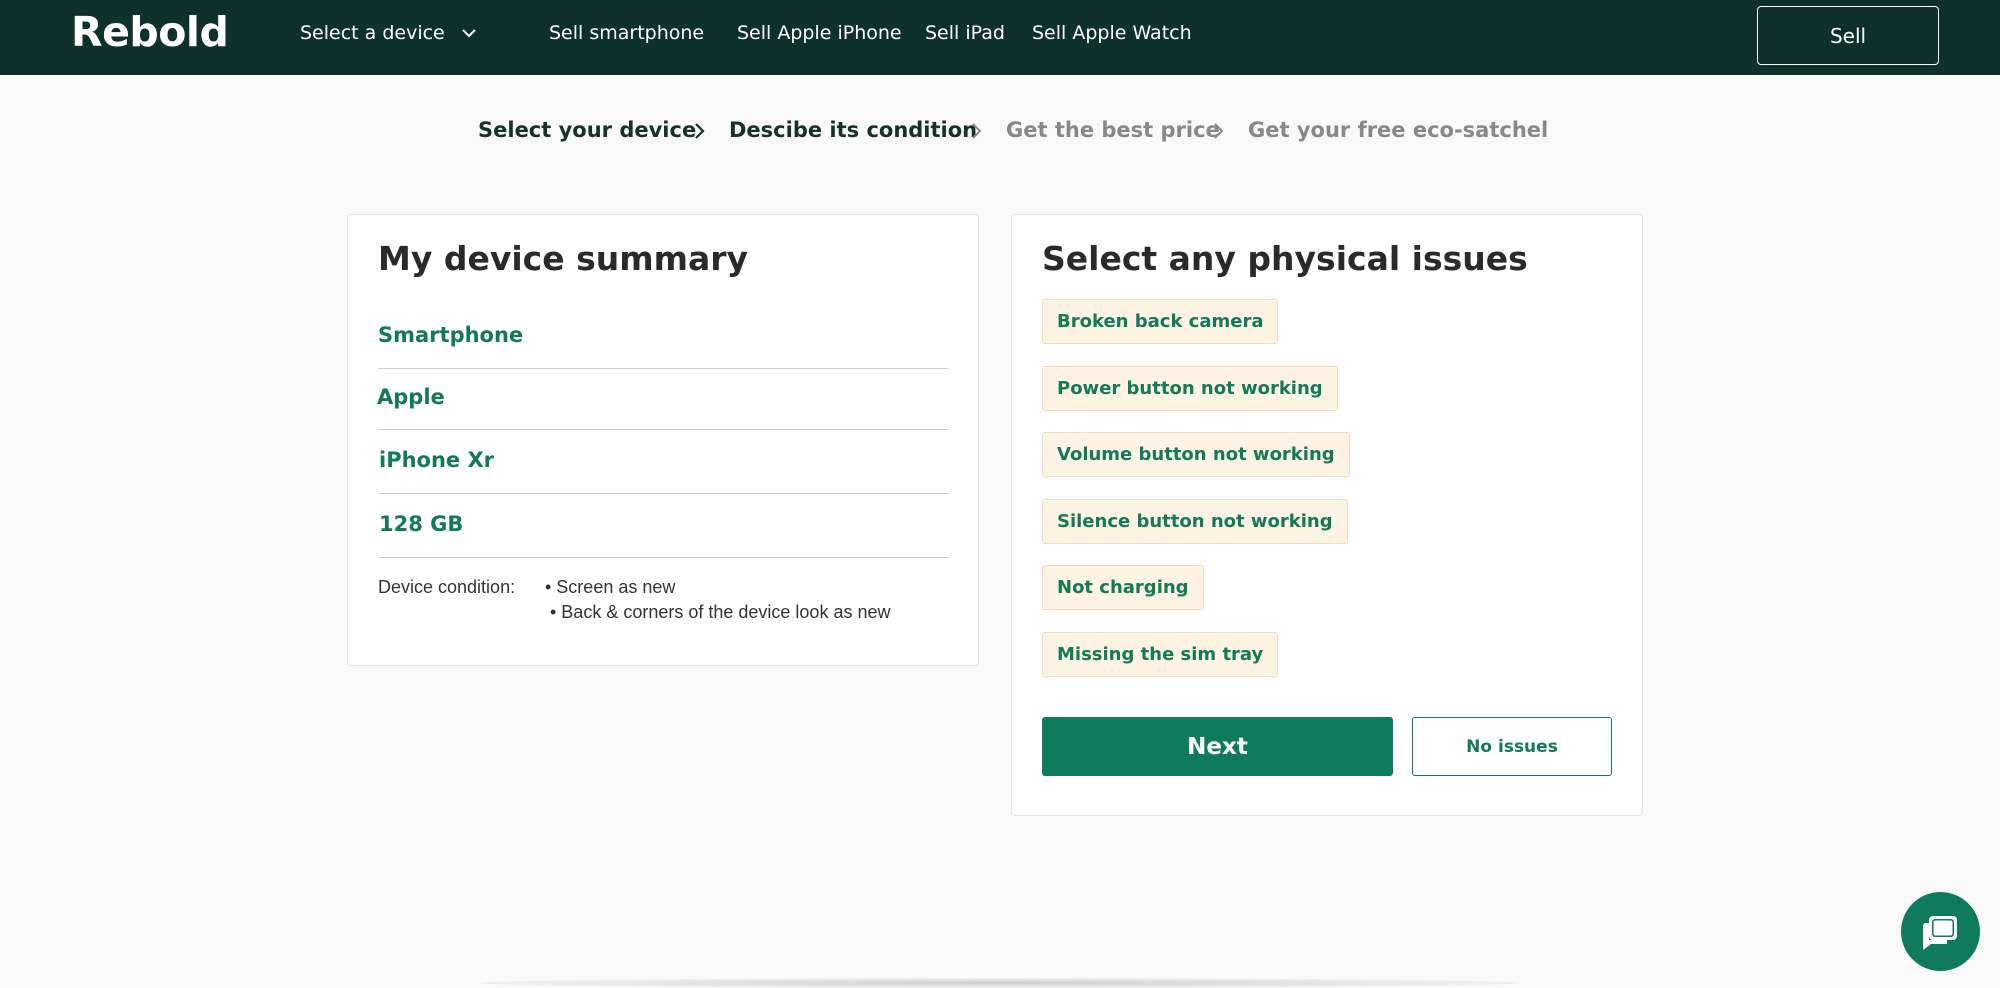  What do you see at coordinates (1112, 33) in the screenshot?
I see `nav-sell-apple-watch: Sell Apple Watch` at bounding box center [1112, 33].